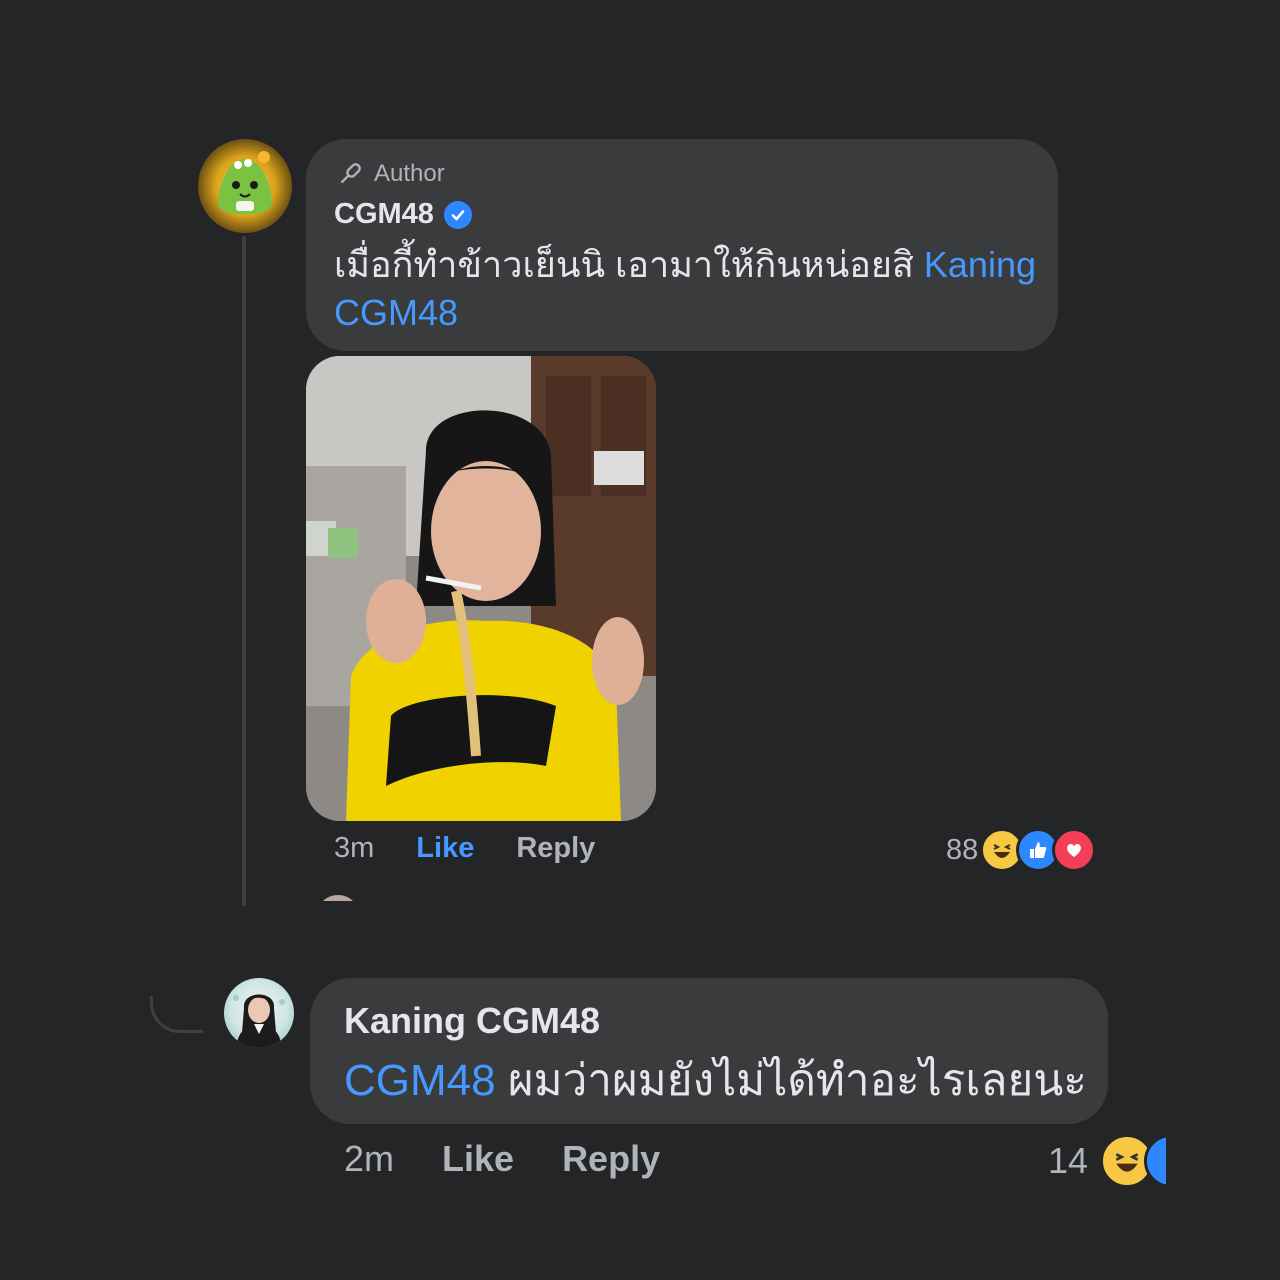 The height and width of the screenshot is (1280, 1280). I want to click on comment-author-name: CGM48, so click(403, 214).